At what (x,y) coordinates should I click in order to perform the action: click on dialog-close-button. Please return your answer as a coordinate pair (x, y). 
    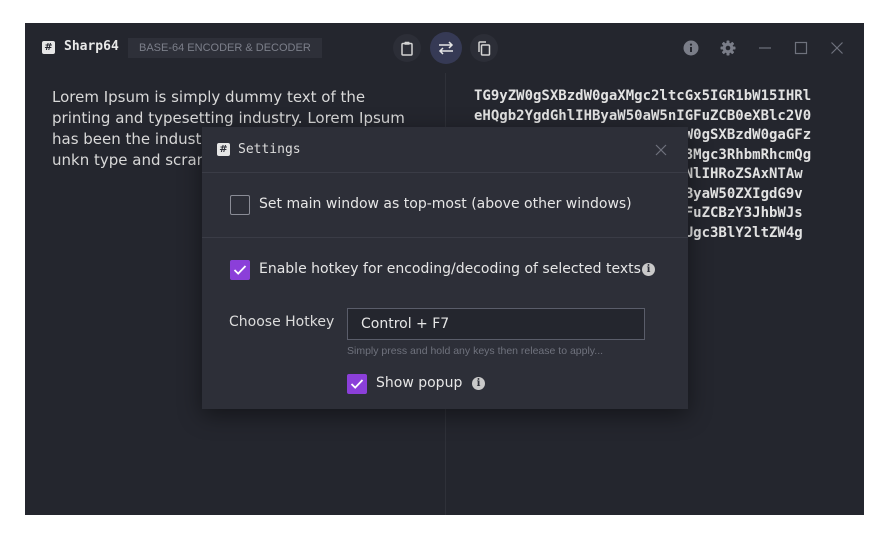
    Looking at the image, I should click on (661, 150).